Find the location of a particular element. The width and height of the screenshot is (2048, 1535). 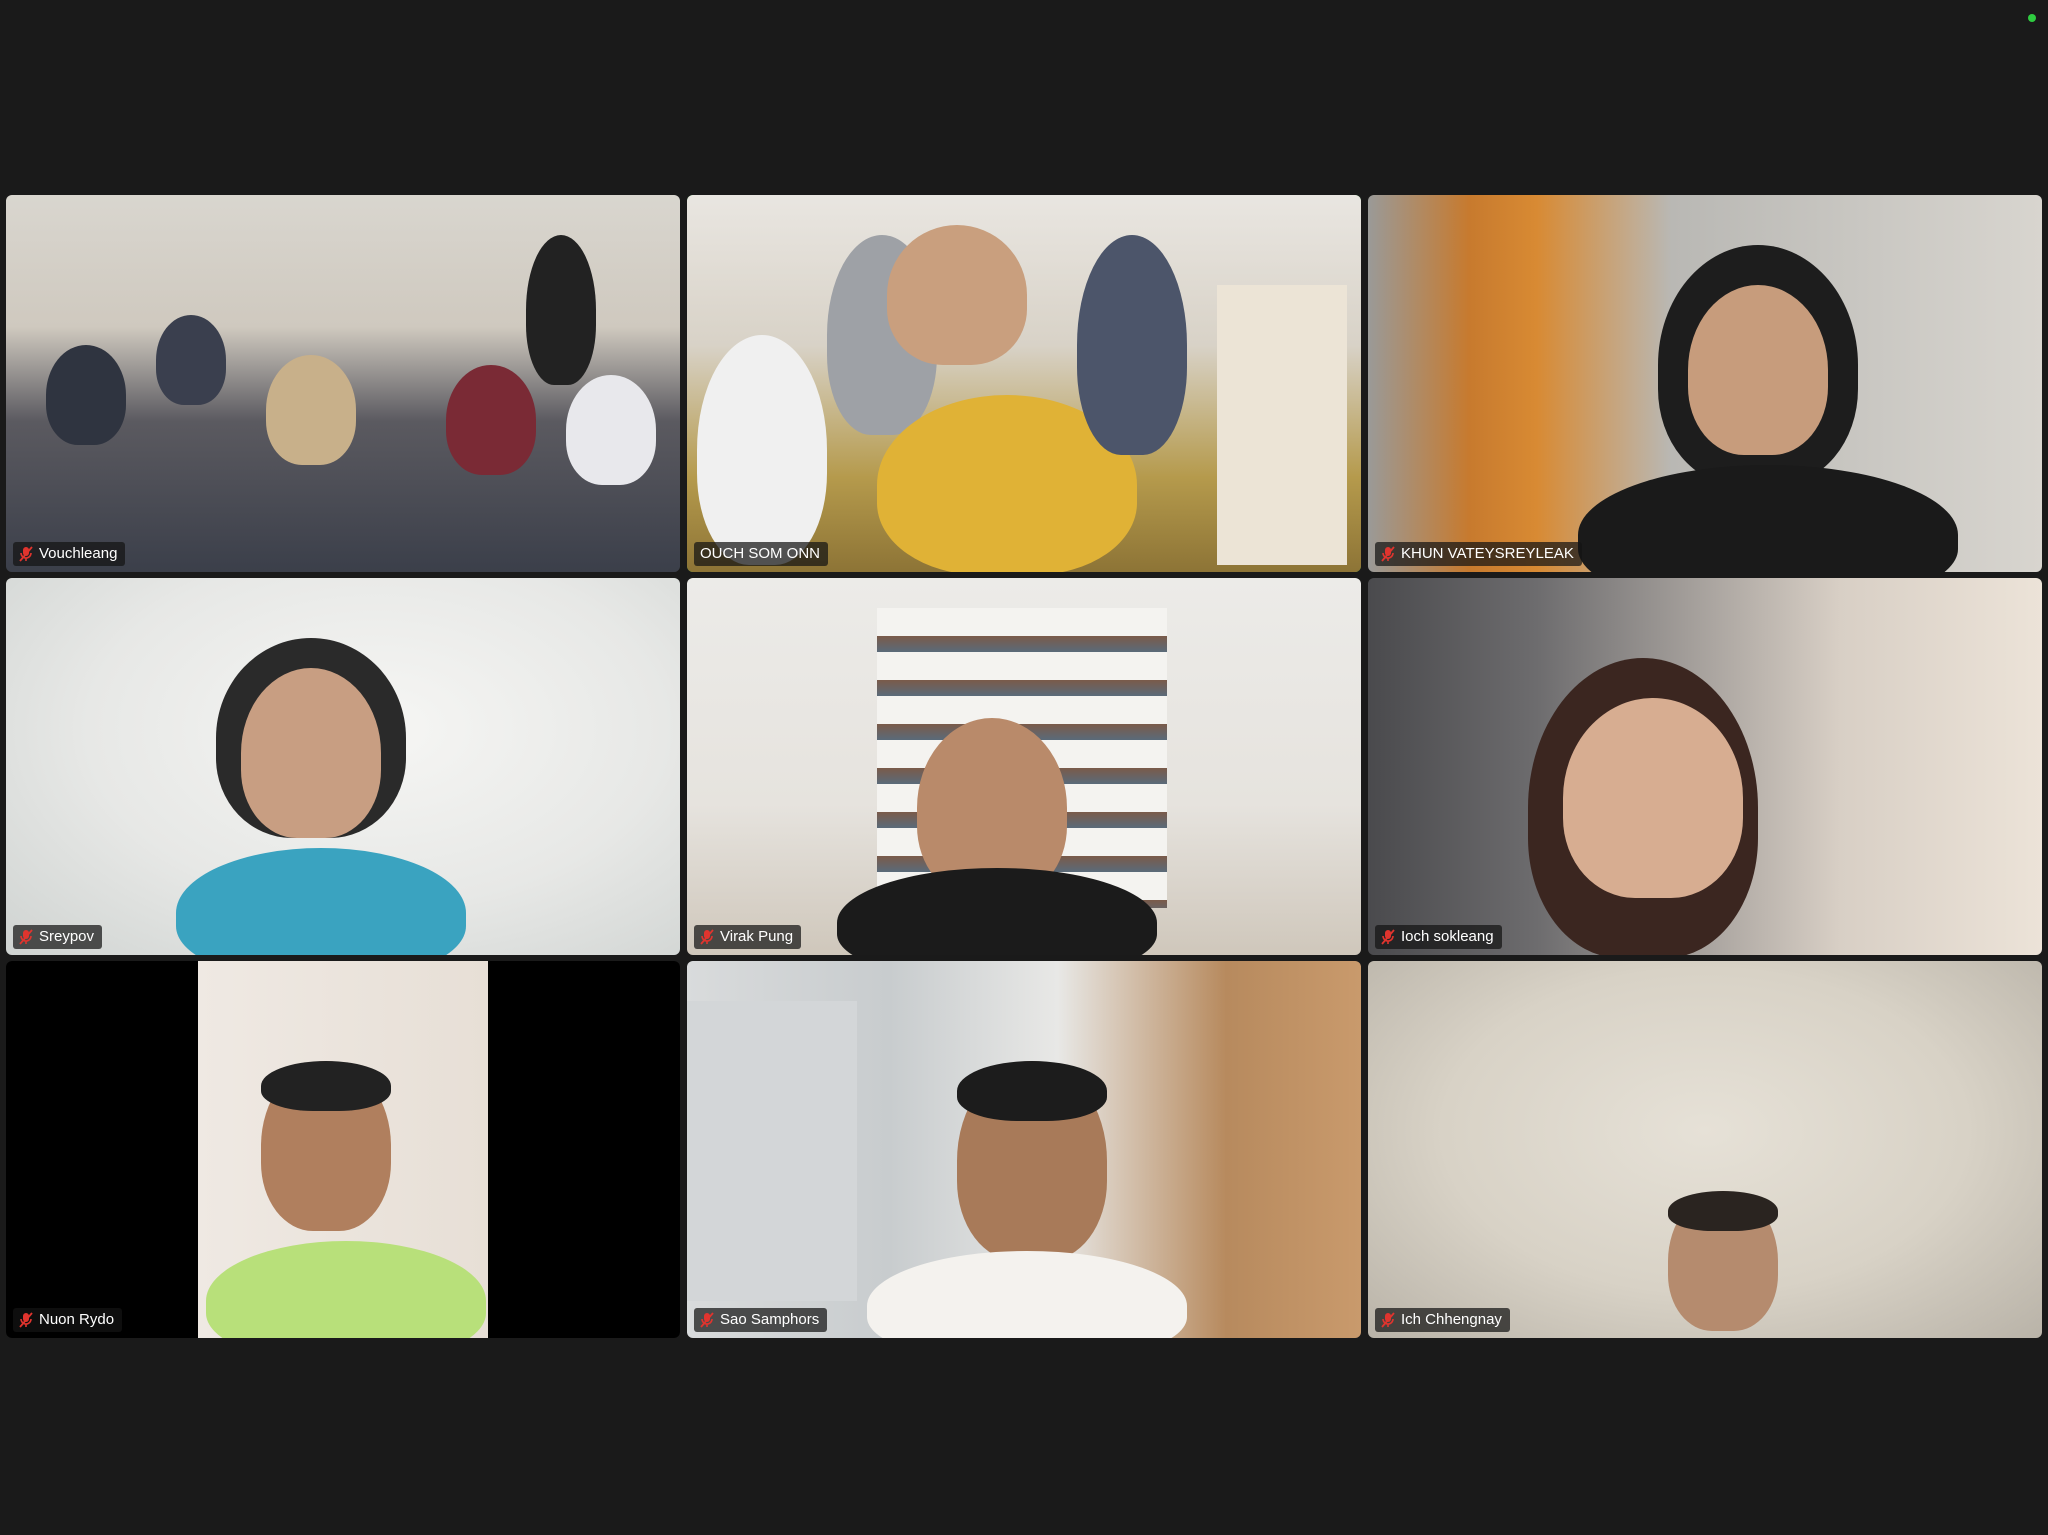

participant-tile-nuon-rydo: Nuon Rydo is located at coordinates (343, 1149).